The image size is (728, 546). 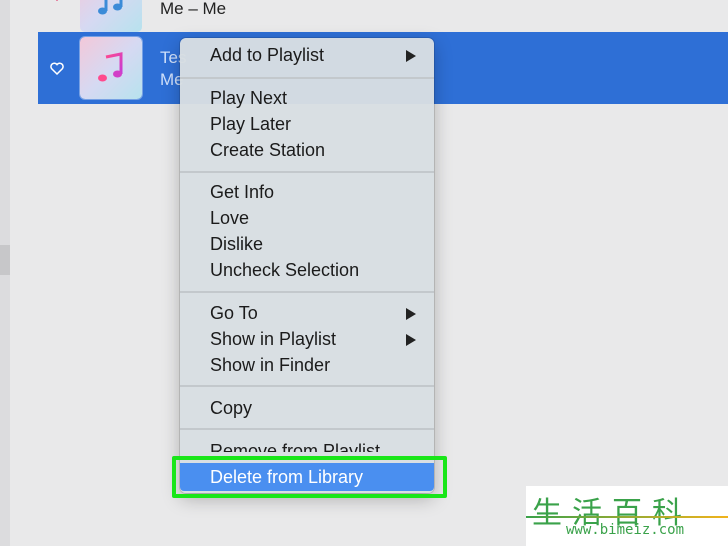 I want to click on sidebar-scroll-marker, so click(x=5, y=260).